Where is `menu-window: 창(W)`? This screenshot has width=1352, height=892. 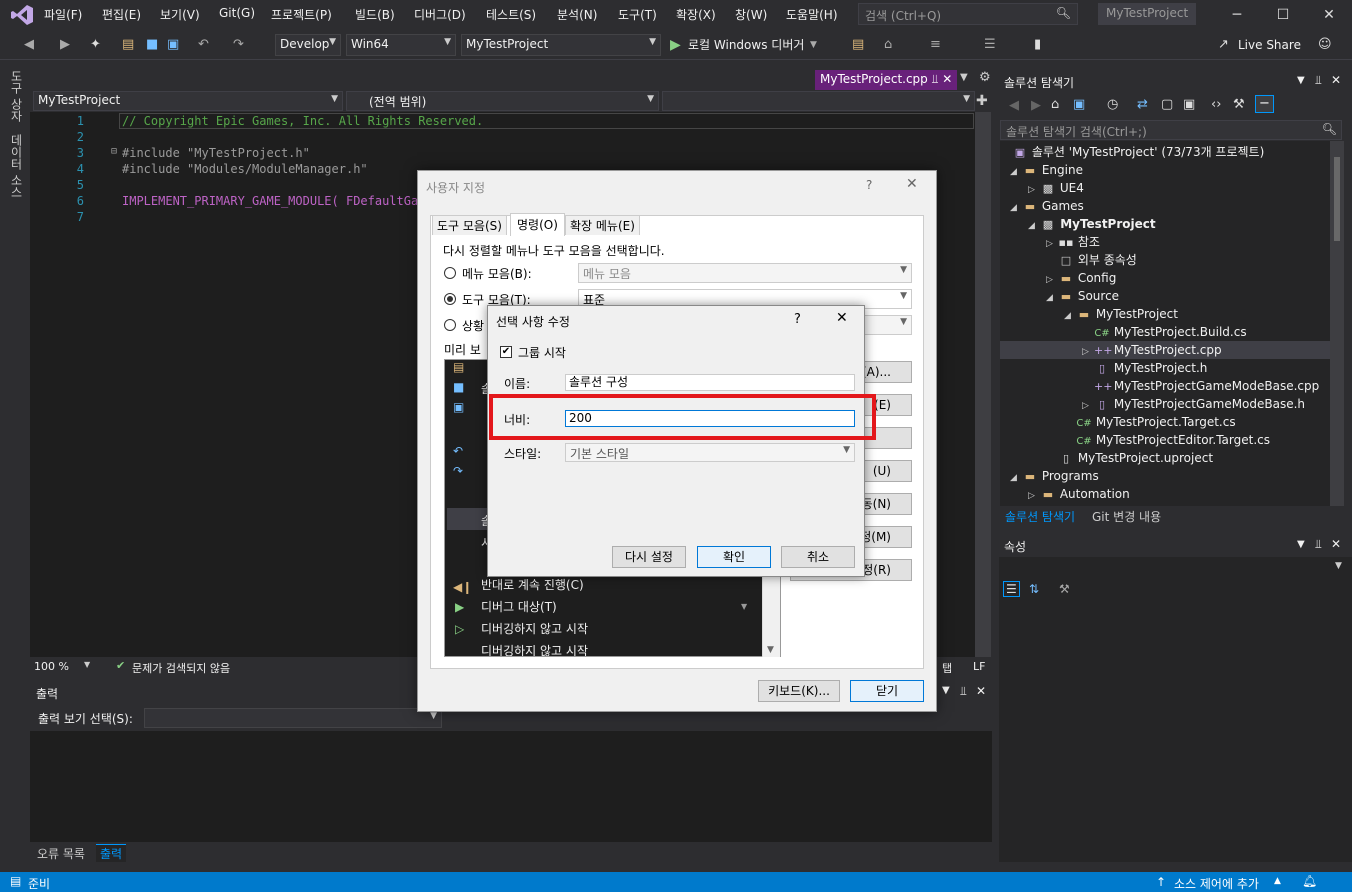
menu-window: 창(W) is located at coordinates (751, 14).